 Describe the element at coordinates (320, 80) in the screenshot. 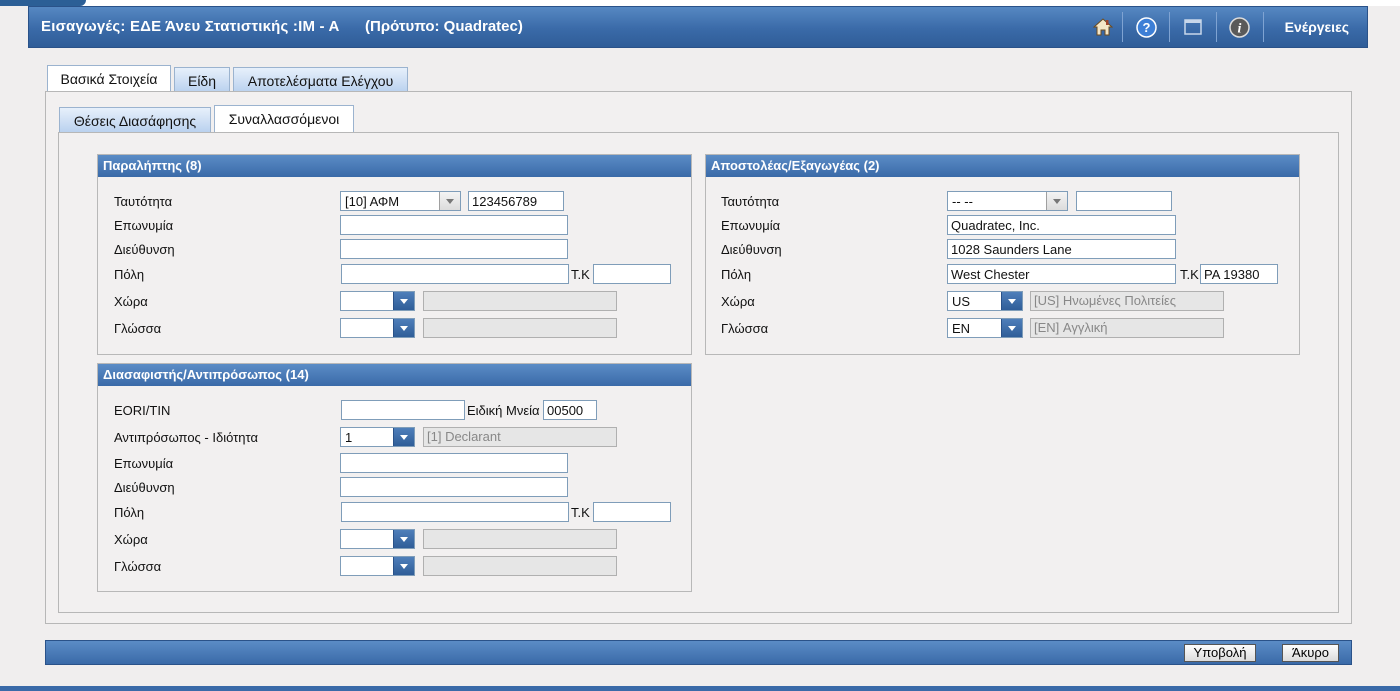

I see `tab-check-results: Αποτελέσματα Ελέγχου` at that location.